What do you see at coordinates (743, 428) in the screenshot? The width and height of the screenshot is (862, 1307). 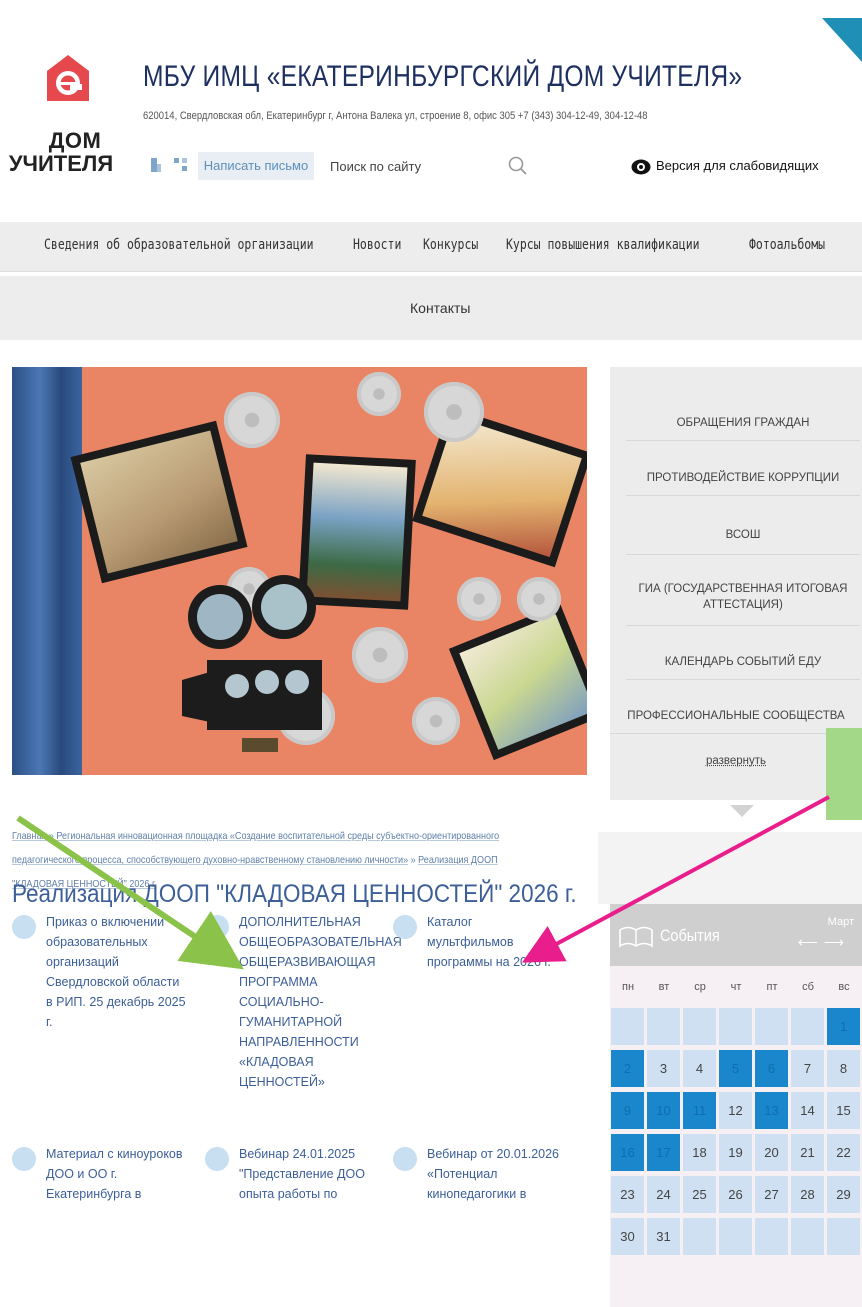 I see `side-menu-item-appeals: ОБРАЩЕНИЯ ГРАЖДАН` at bounding box center [743, 428].